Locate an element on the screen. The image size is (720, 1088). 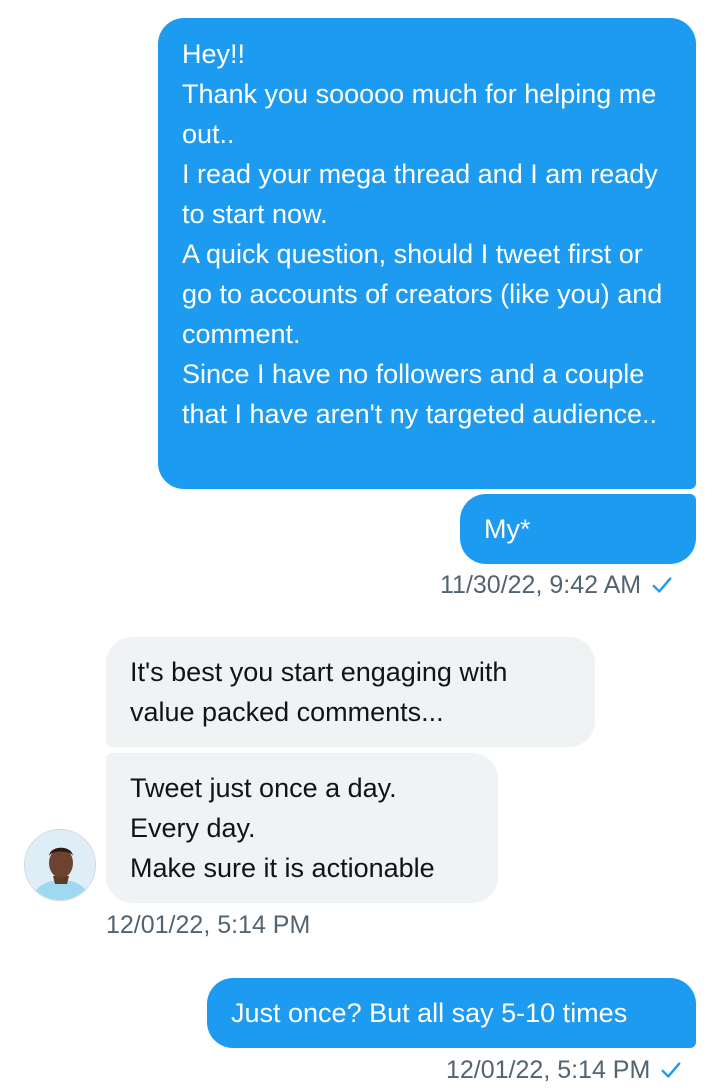
sent-message-bubble: Just once? But all say 5-10 times is located at coordinates (451, 1013).